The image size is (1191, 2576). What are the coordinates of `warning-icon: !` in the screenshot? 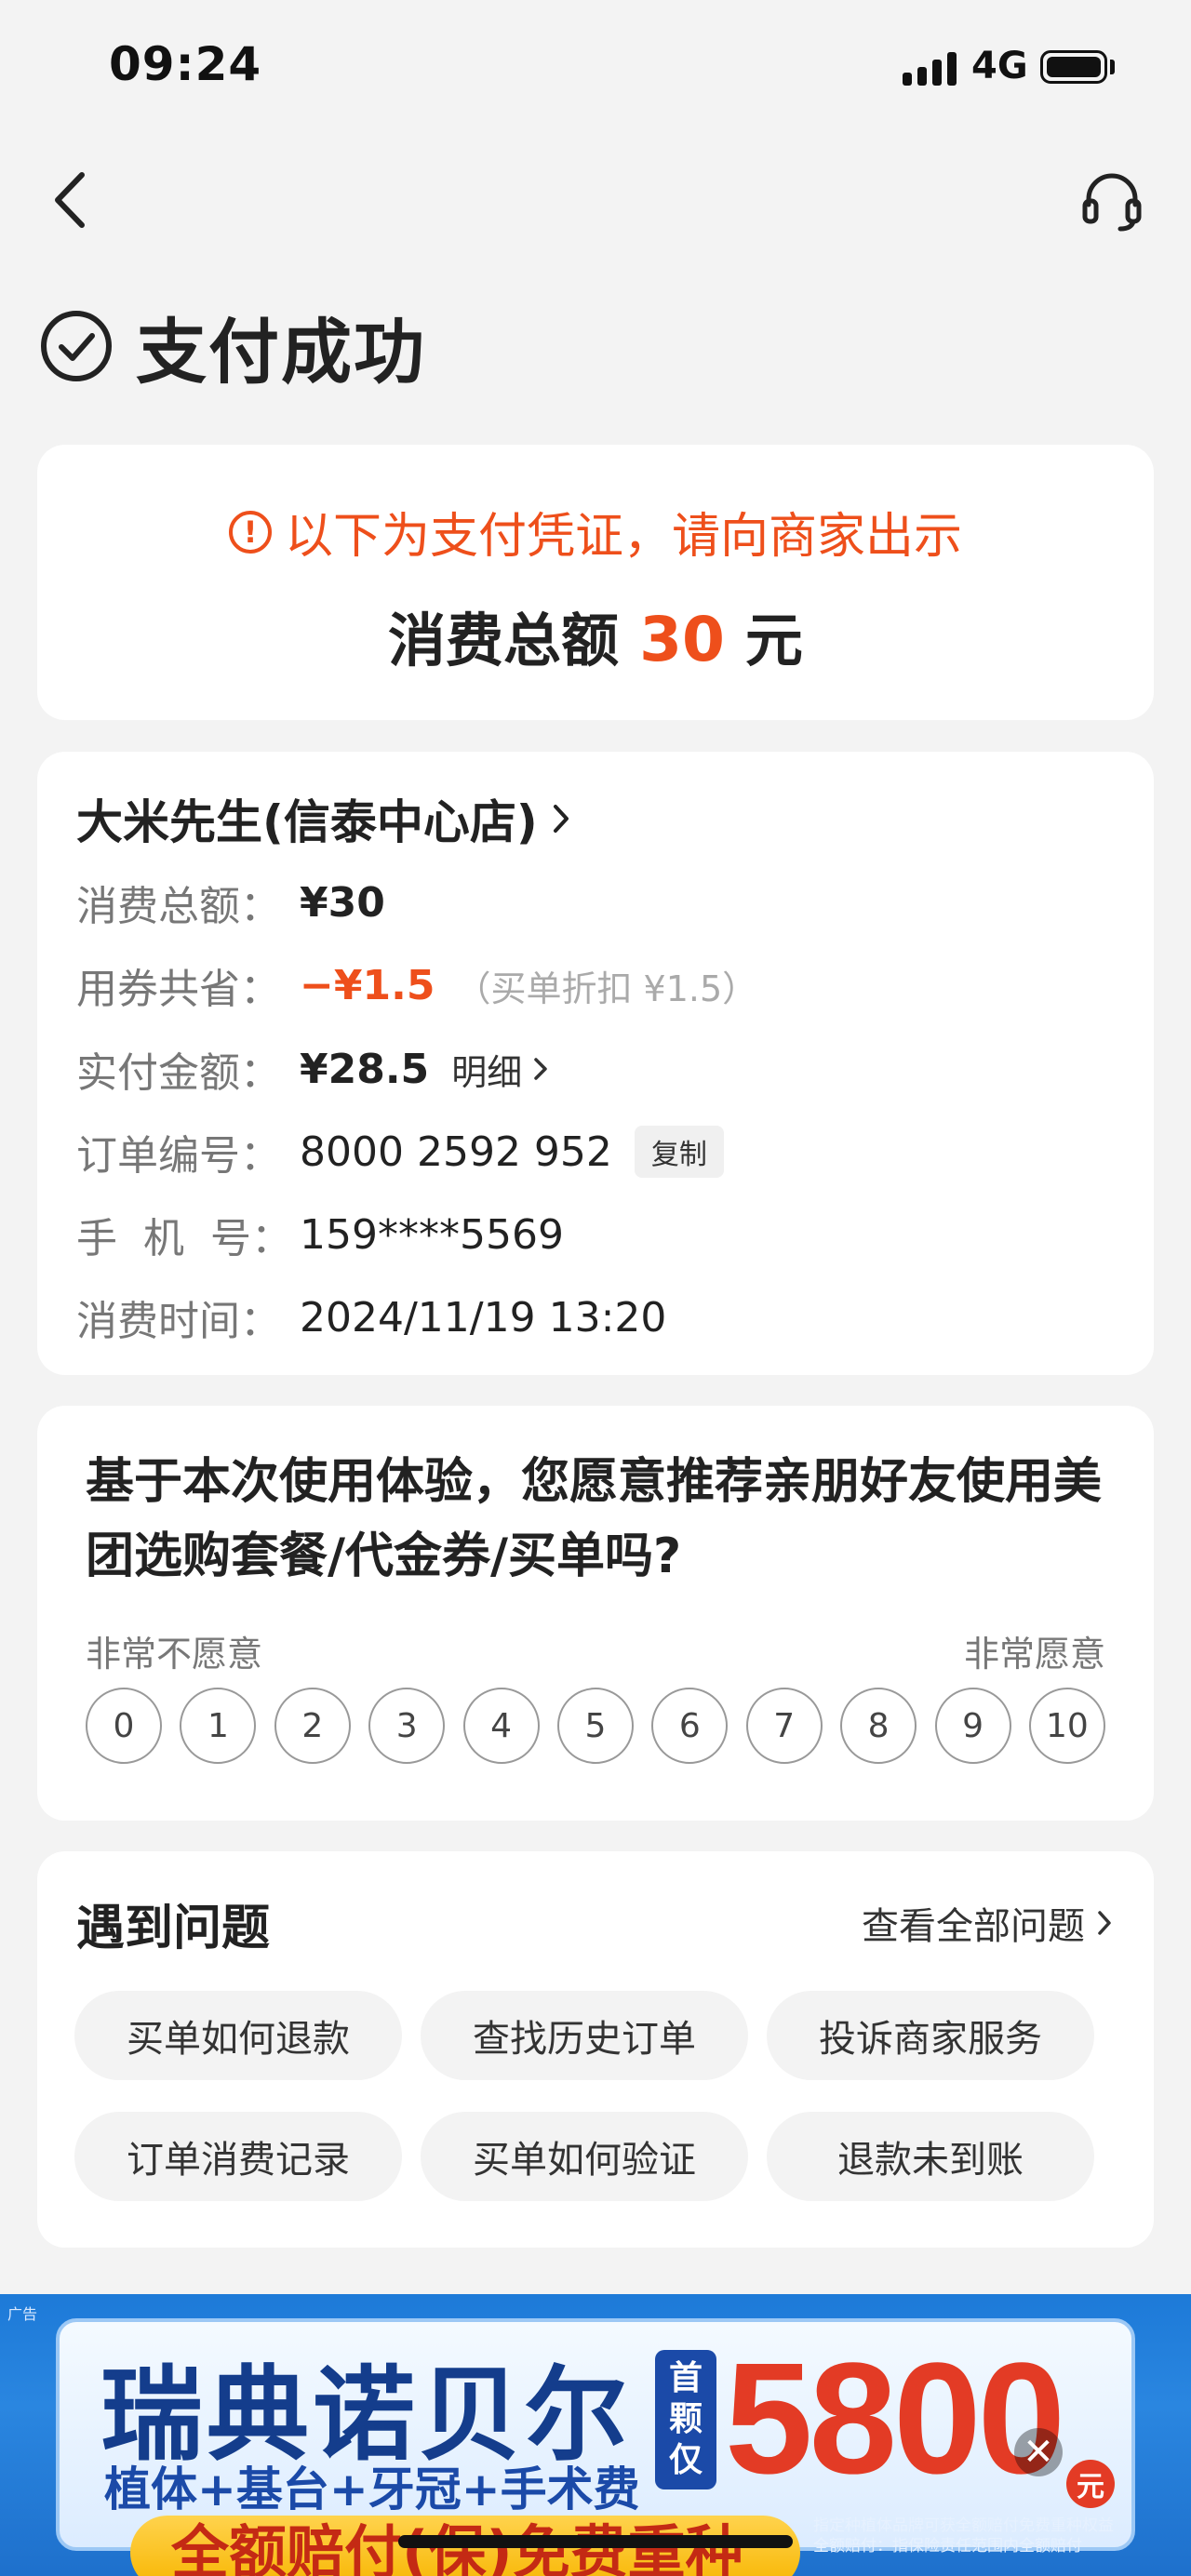 It's located at (250, 532).